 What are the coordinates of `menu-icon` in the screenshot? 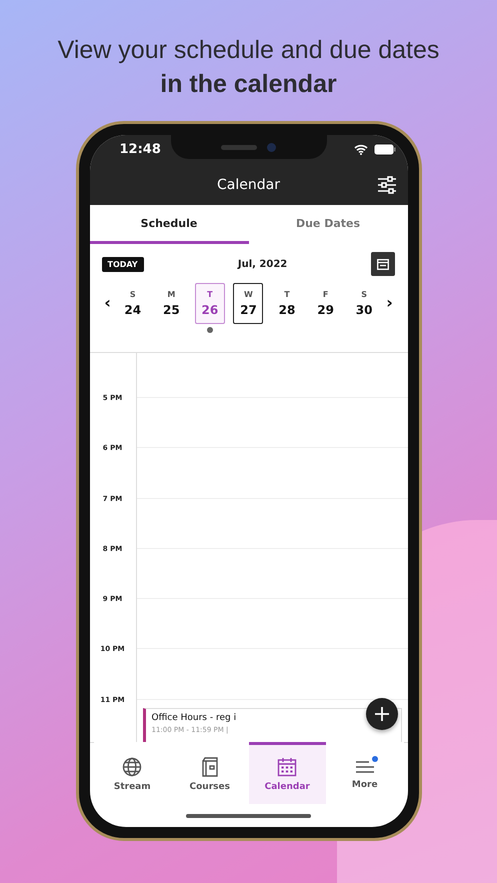 It's located at (364, 767).